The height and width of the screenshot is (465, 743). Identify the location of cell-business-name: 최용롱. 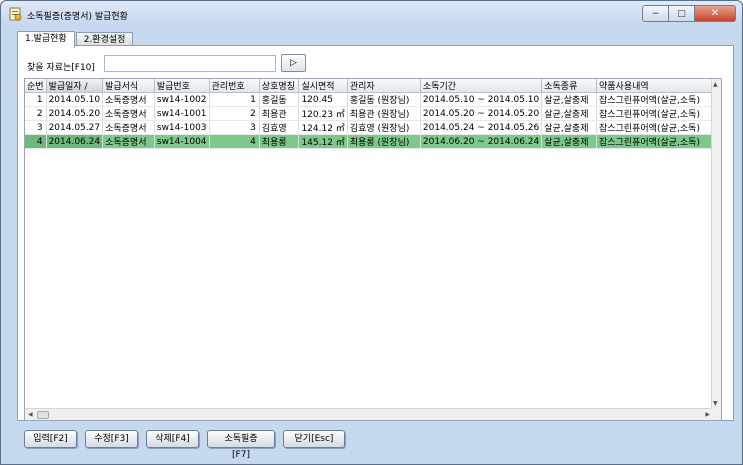
(279, 141).